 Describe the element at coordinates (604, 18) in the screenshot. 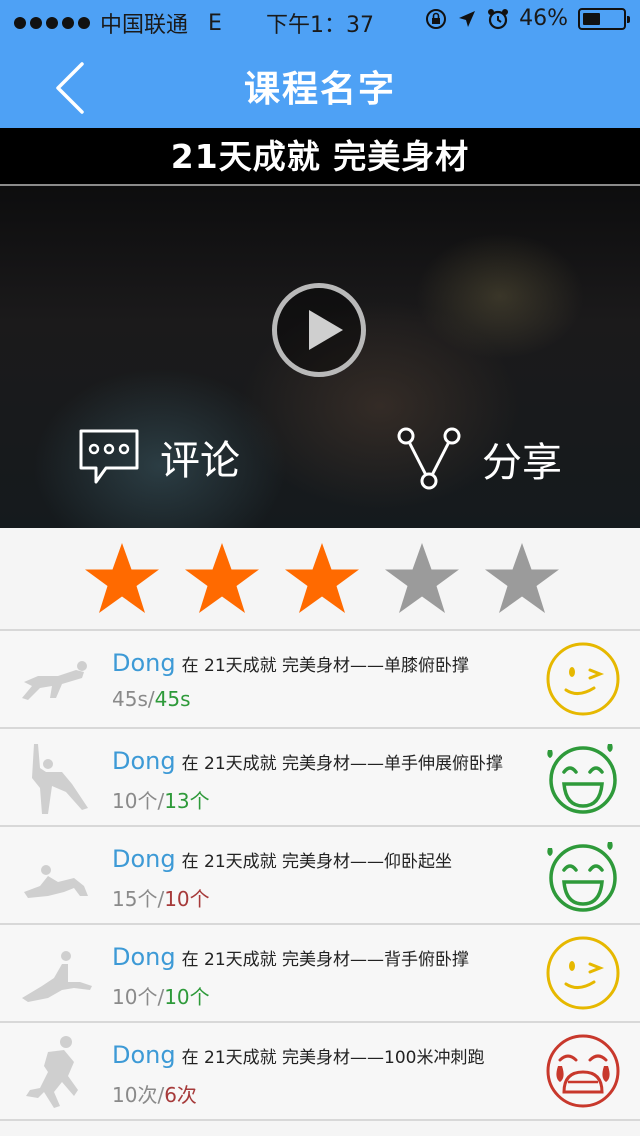

I see `battery-icon` at that location.